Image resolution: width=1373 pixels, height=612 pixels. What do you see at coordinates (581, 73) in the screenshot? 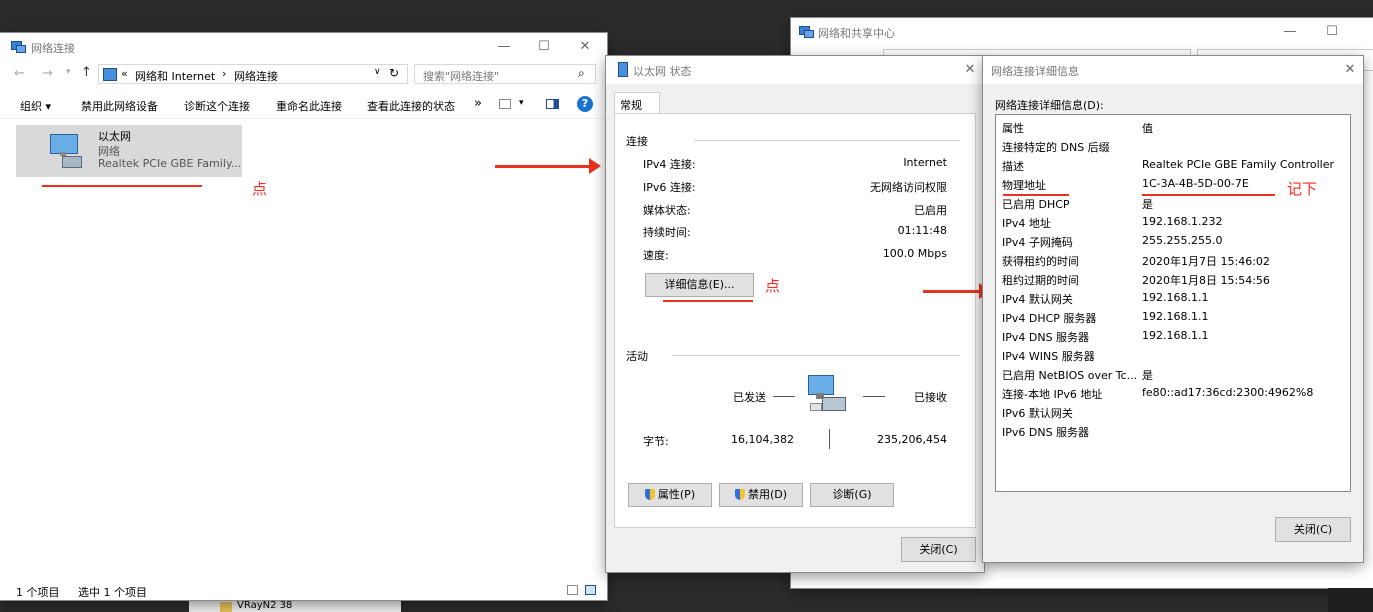
I see `search-icon: ⌕` at bounding box center [581, 73].